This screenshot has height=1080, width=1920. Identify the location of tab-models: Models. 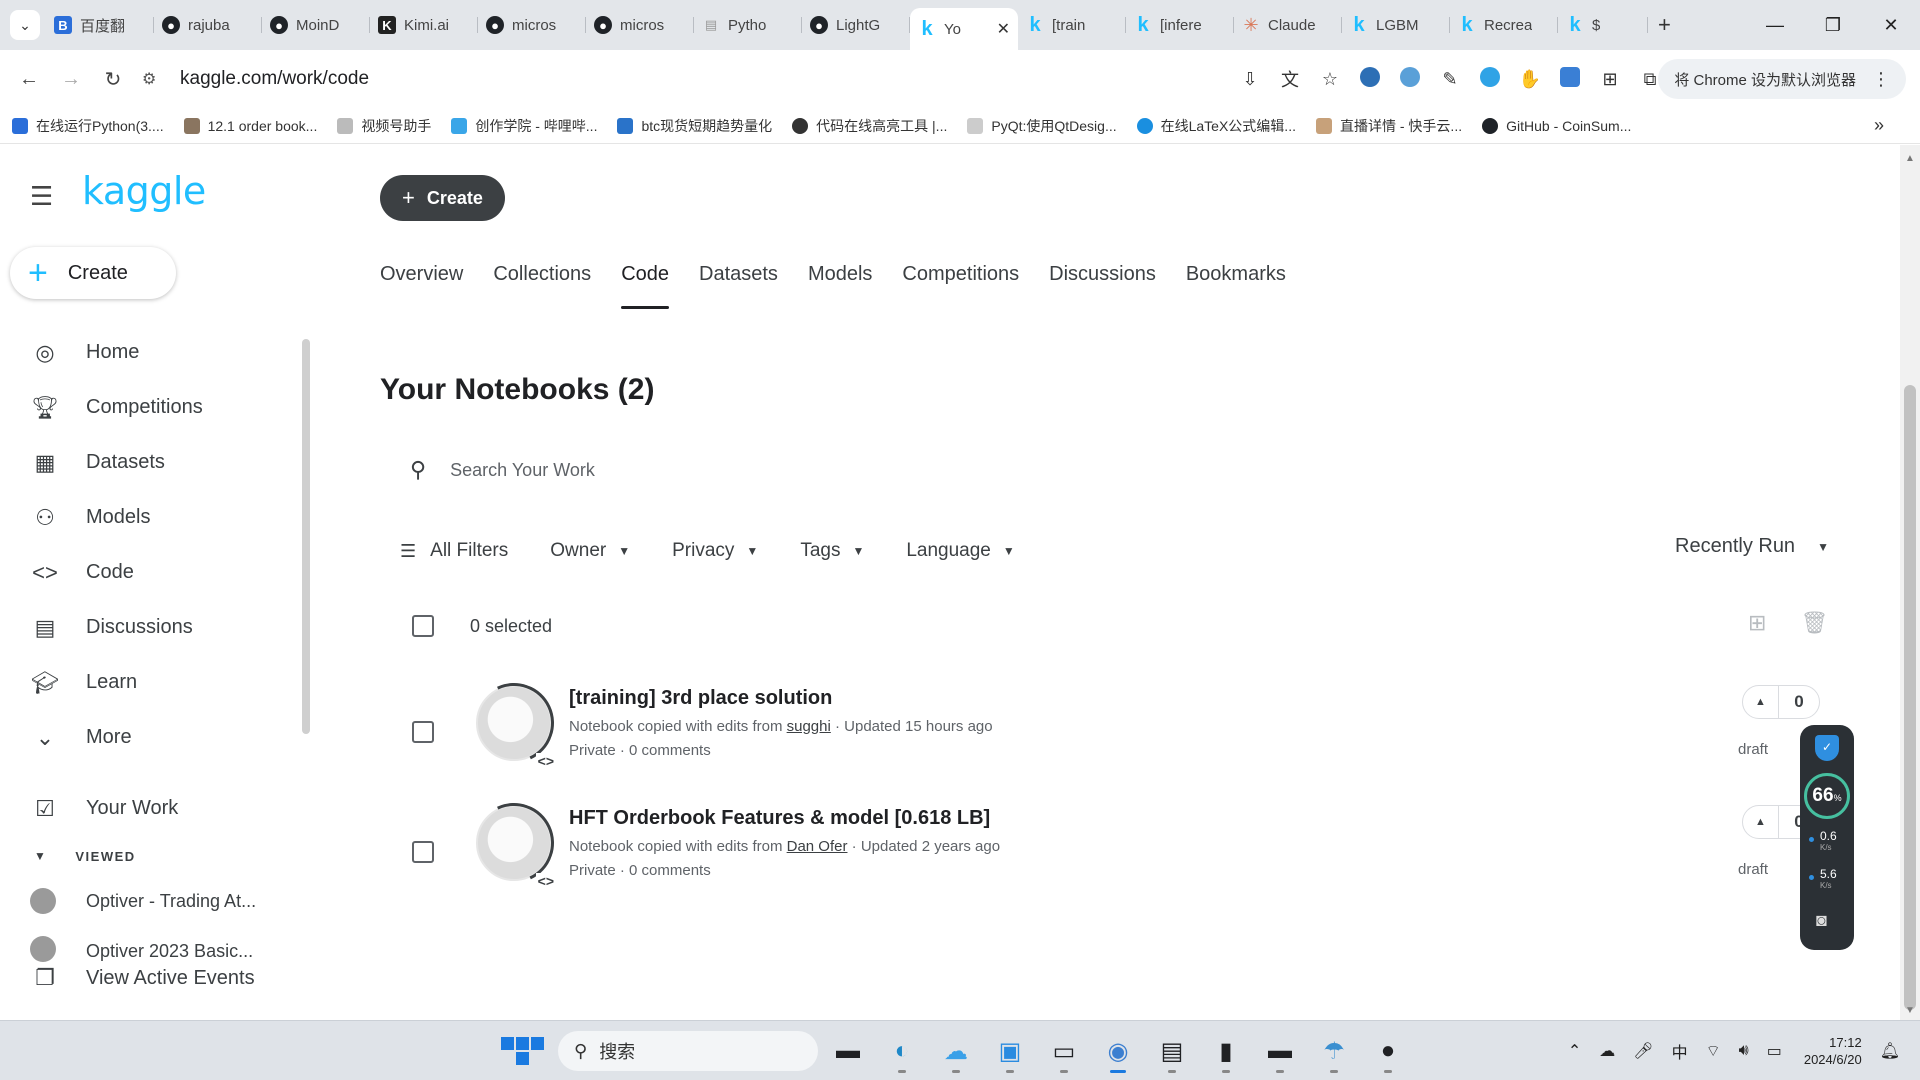
(840, 286).